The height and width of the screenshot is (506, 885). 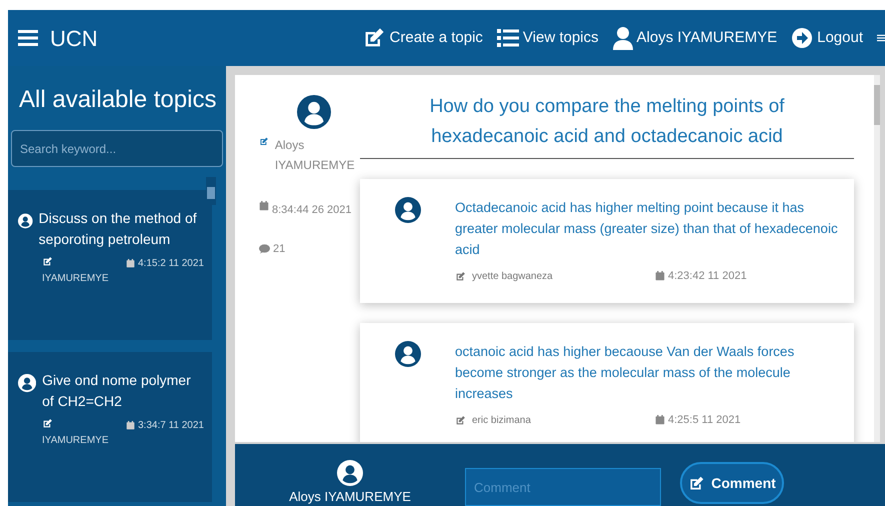 What do you see at coordinates (501, 421) in the screenshot?
I see `answer-author: eric bizimana` at bounding box center [501, 421].